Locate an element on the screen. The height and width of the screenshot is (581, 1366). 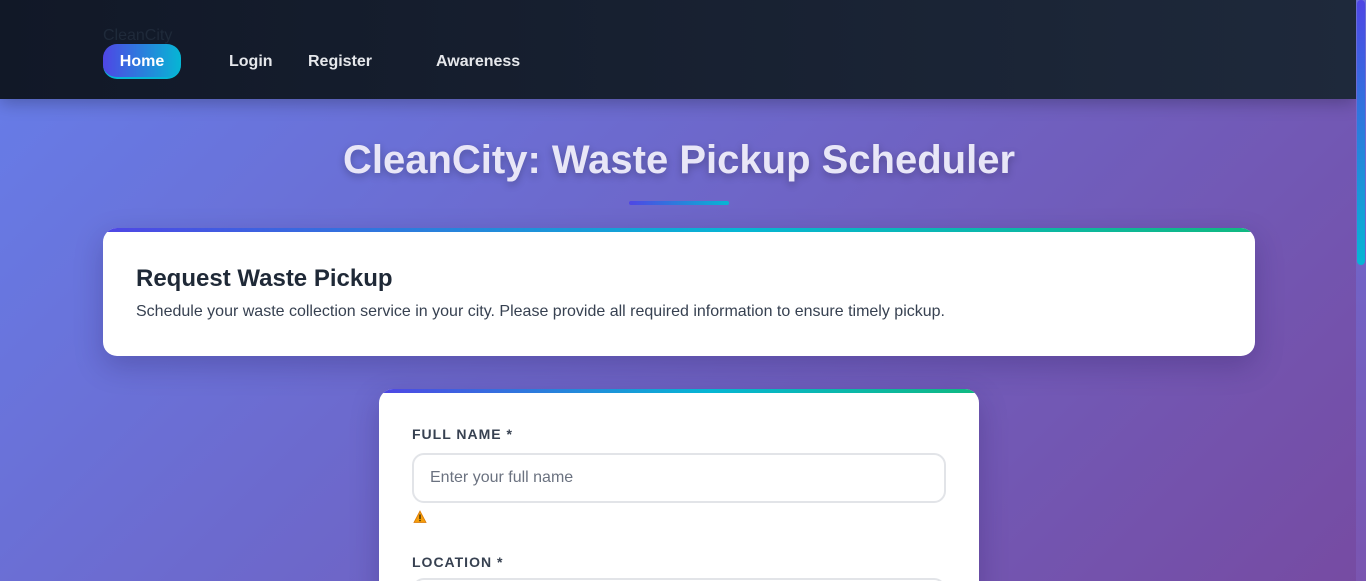
intro-heading: Request Waste Pickup is located at coordinates (264, 278).